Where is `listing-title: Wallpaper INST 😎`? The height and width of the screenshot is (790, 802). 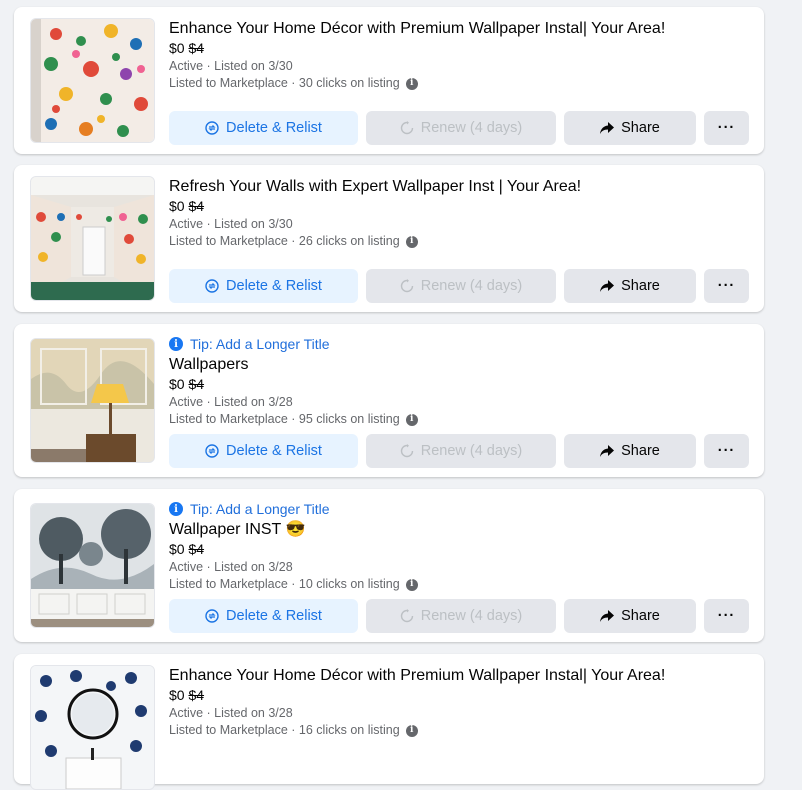
listing-title: Wallpaper INST 😎 is located at coordinates (460, 530).